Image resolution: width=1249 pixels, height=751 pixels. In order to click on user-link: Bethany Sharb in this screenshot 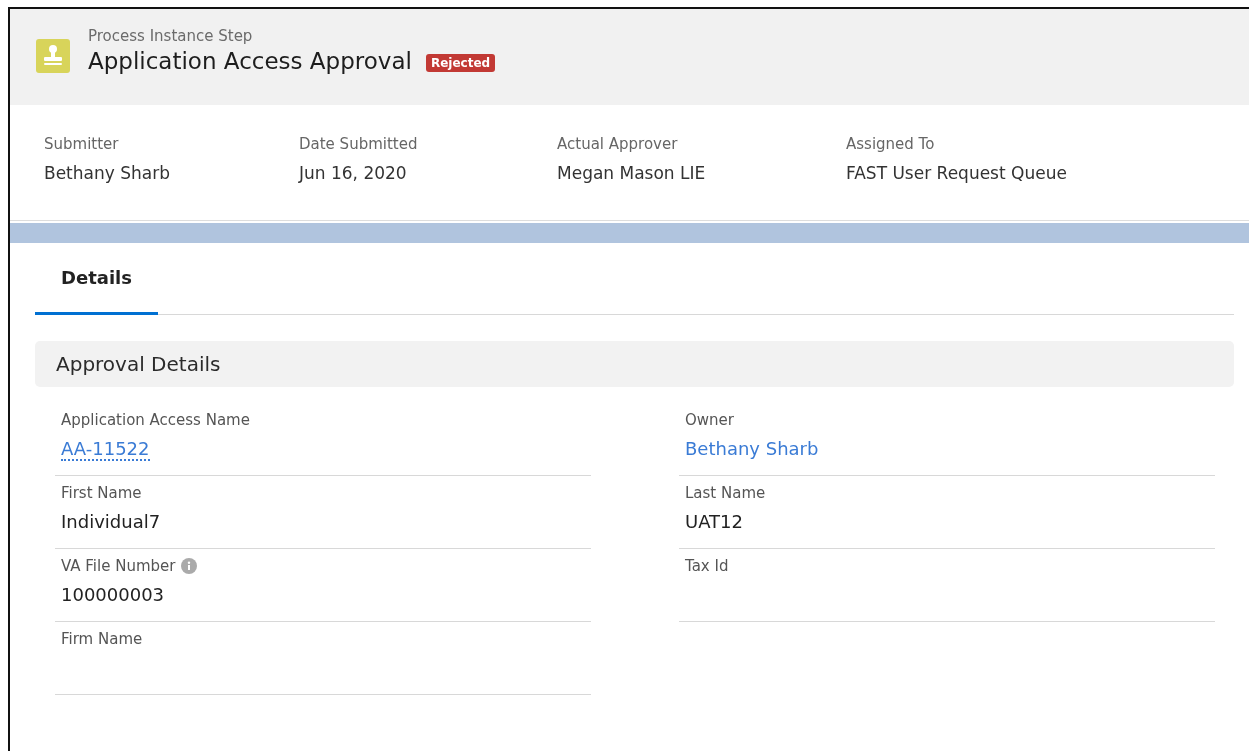, I will do `click(752, 448)`.